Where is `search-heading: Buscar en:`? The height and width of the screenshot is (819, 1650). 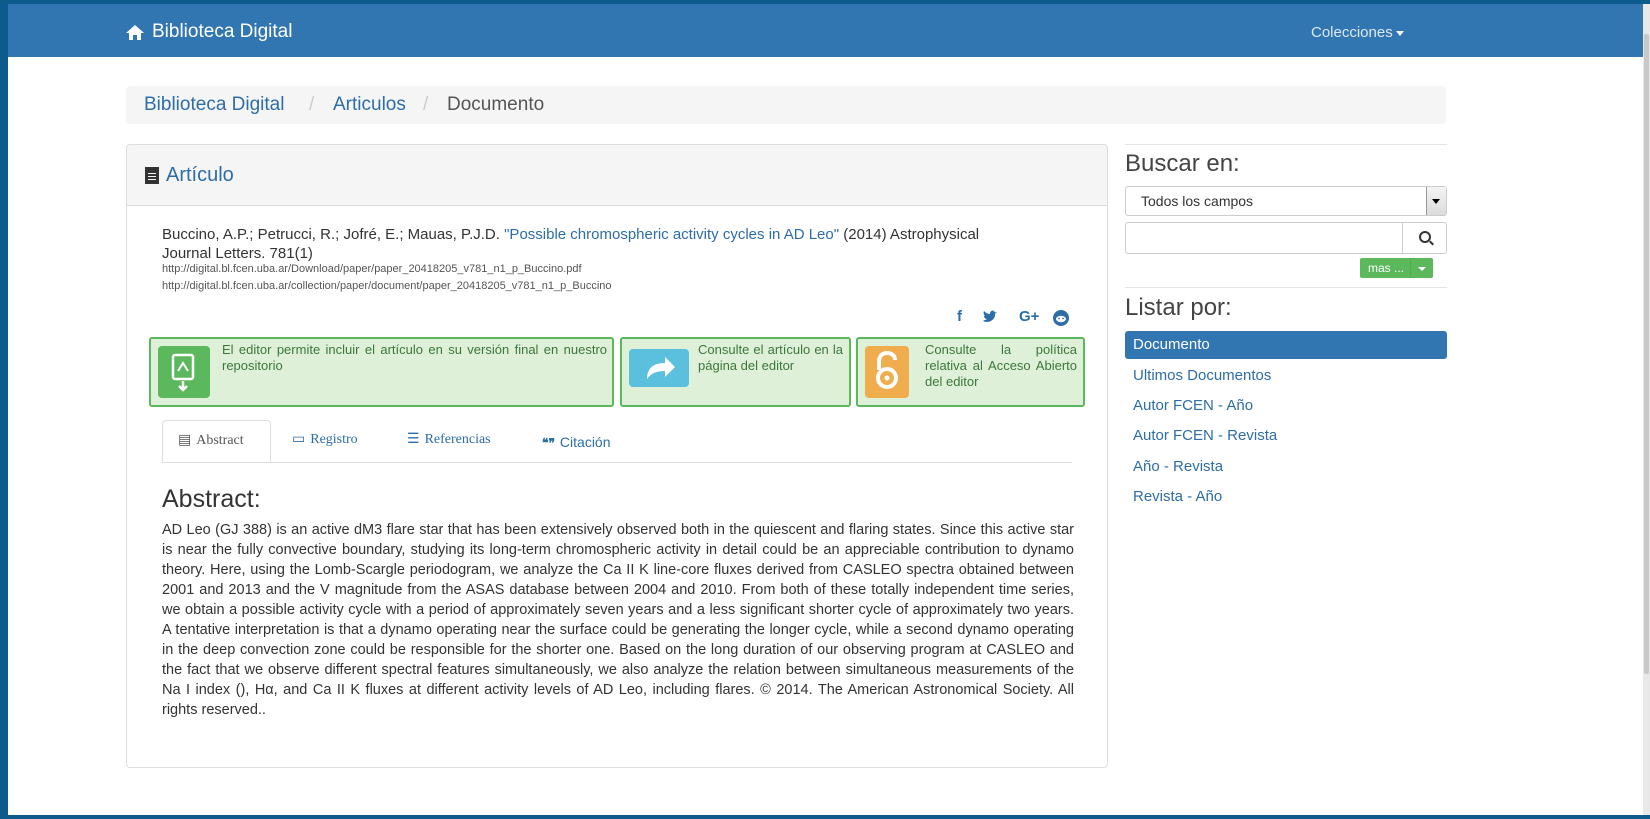 search-heading: Buscar en: is located at coordinates (1182, 163).